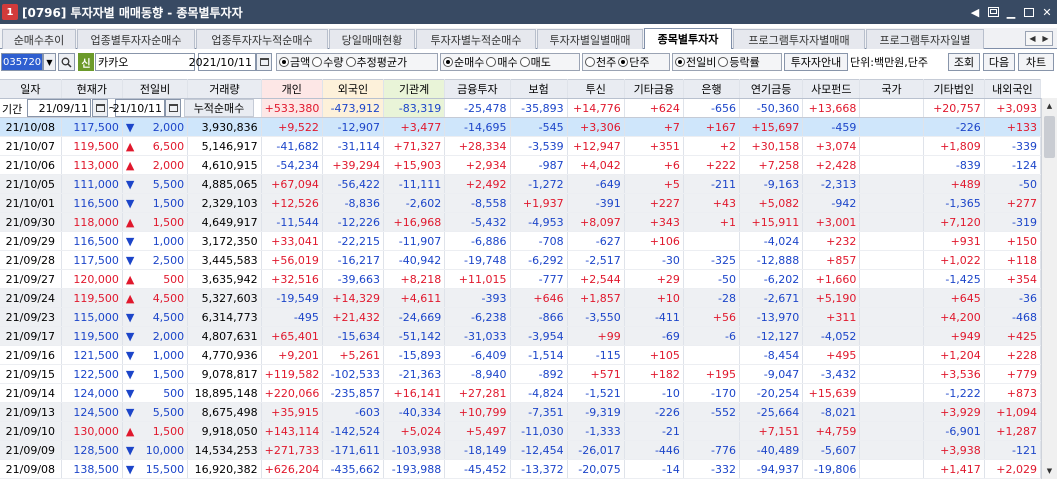  I want to click on tab-investor-daily-trading: 투자자별일별매매, so click(590, 39).